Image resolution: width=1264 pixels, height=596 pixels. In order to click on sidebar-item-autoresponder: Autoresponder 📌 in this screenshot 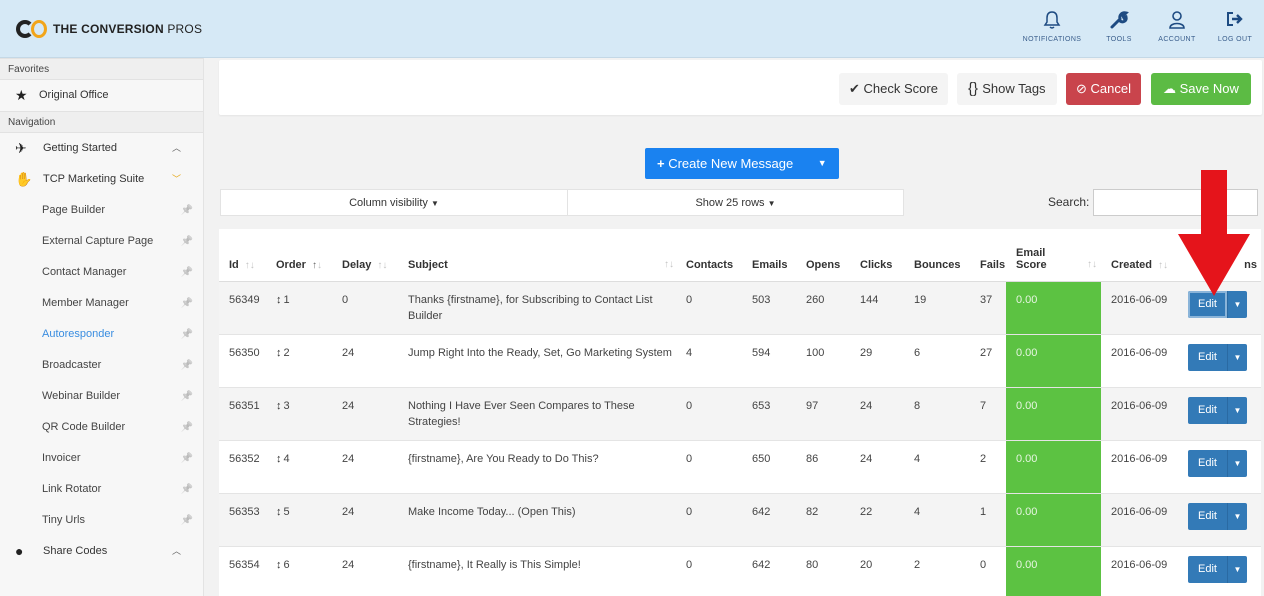, I will do `click(101, 334)`.